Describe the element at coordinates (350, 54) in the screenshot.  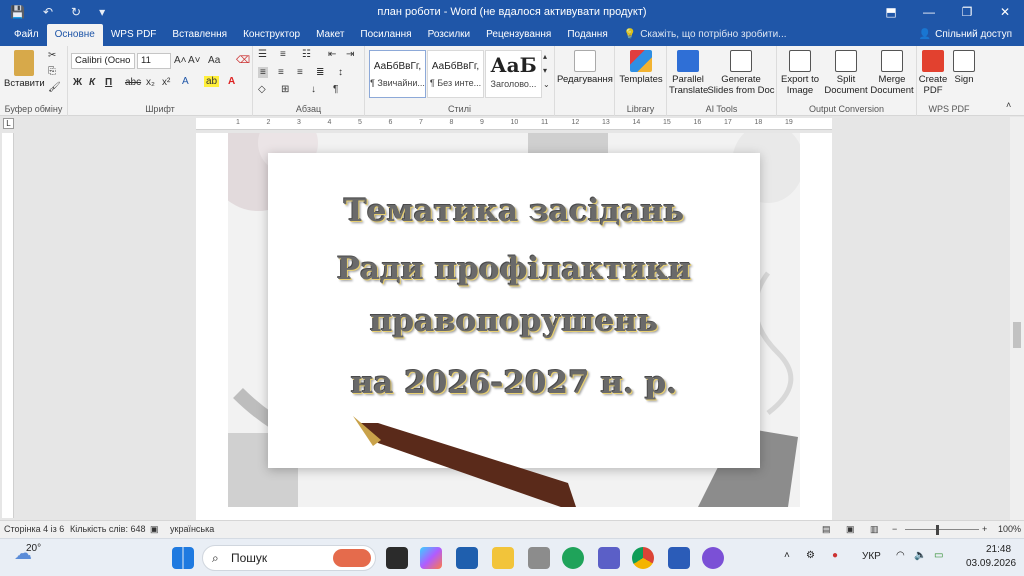
I see `increase-indent-icon: ⇥` at that location.